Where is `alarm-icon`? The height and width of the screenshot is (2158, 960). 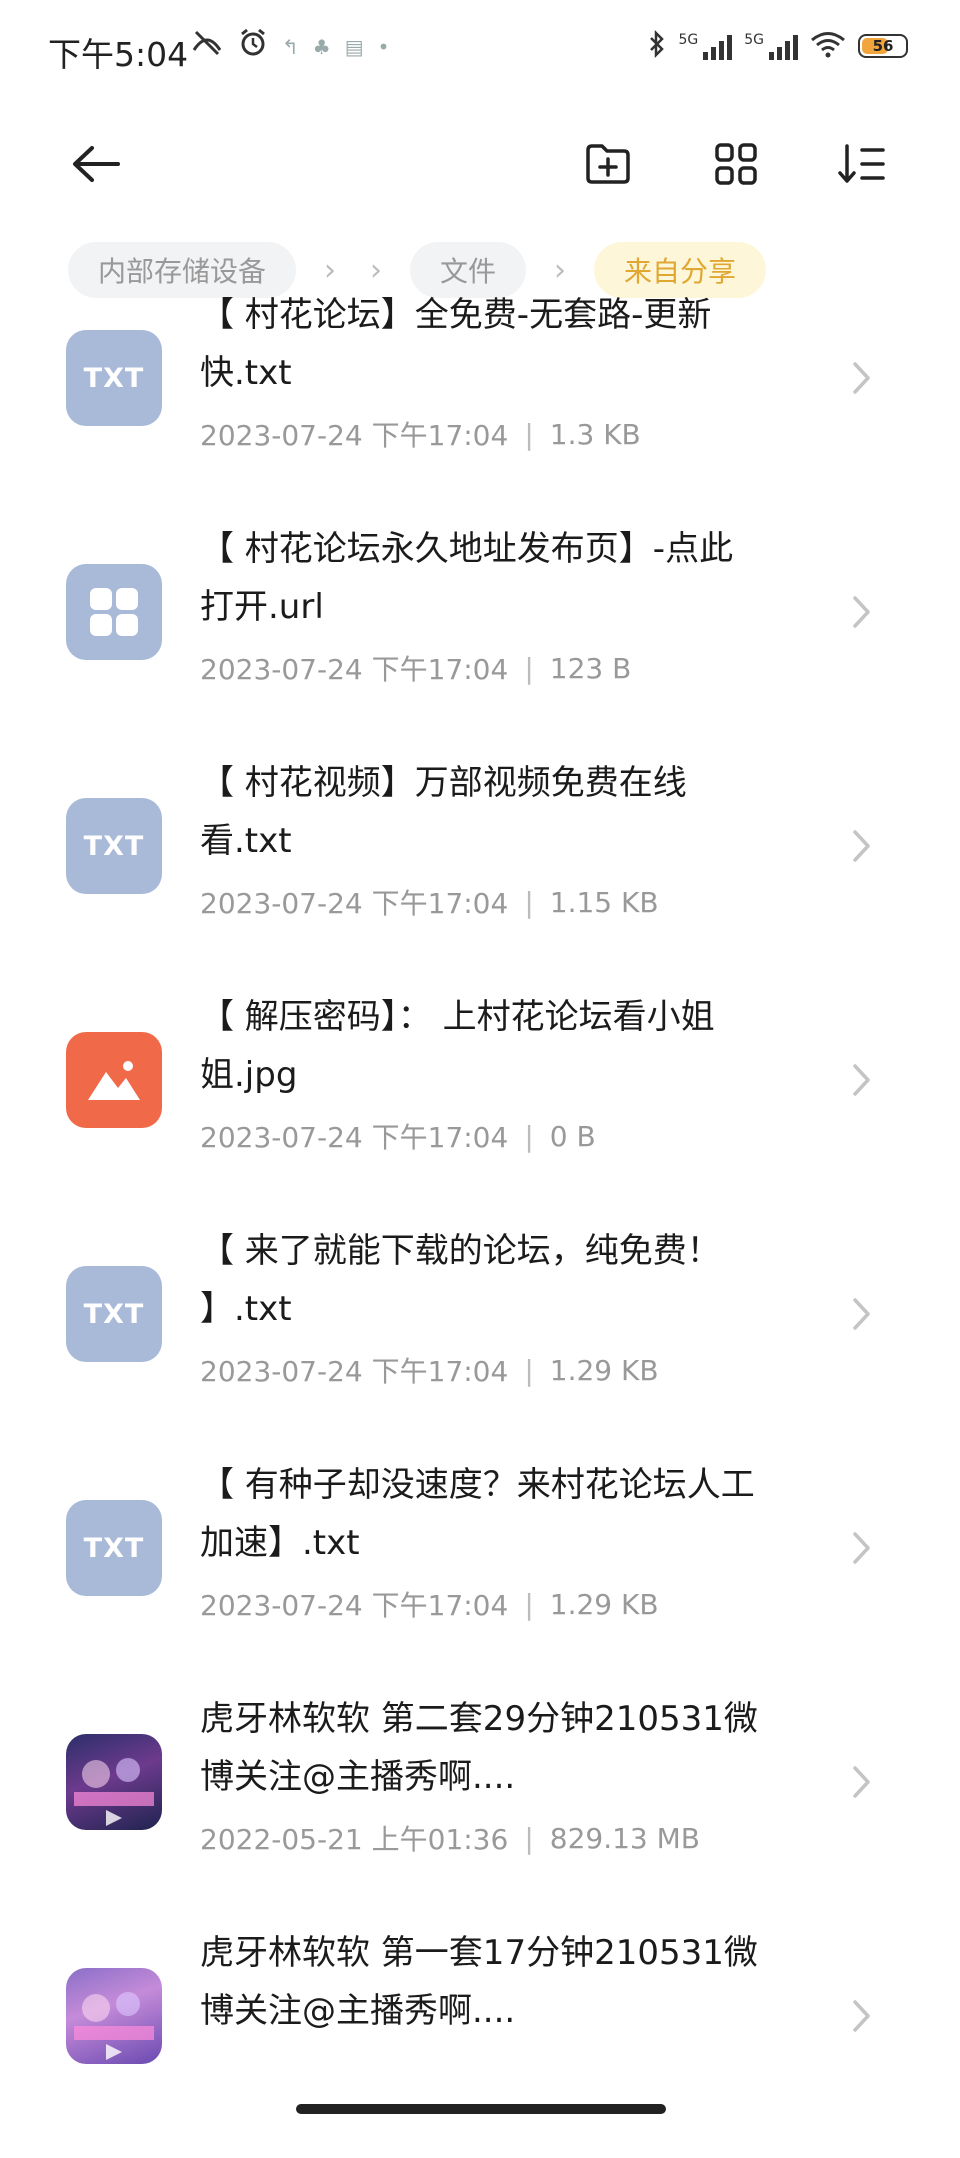
alarm-icon is located at coordinates (253, 46).